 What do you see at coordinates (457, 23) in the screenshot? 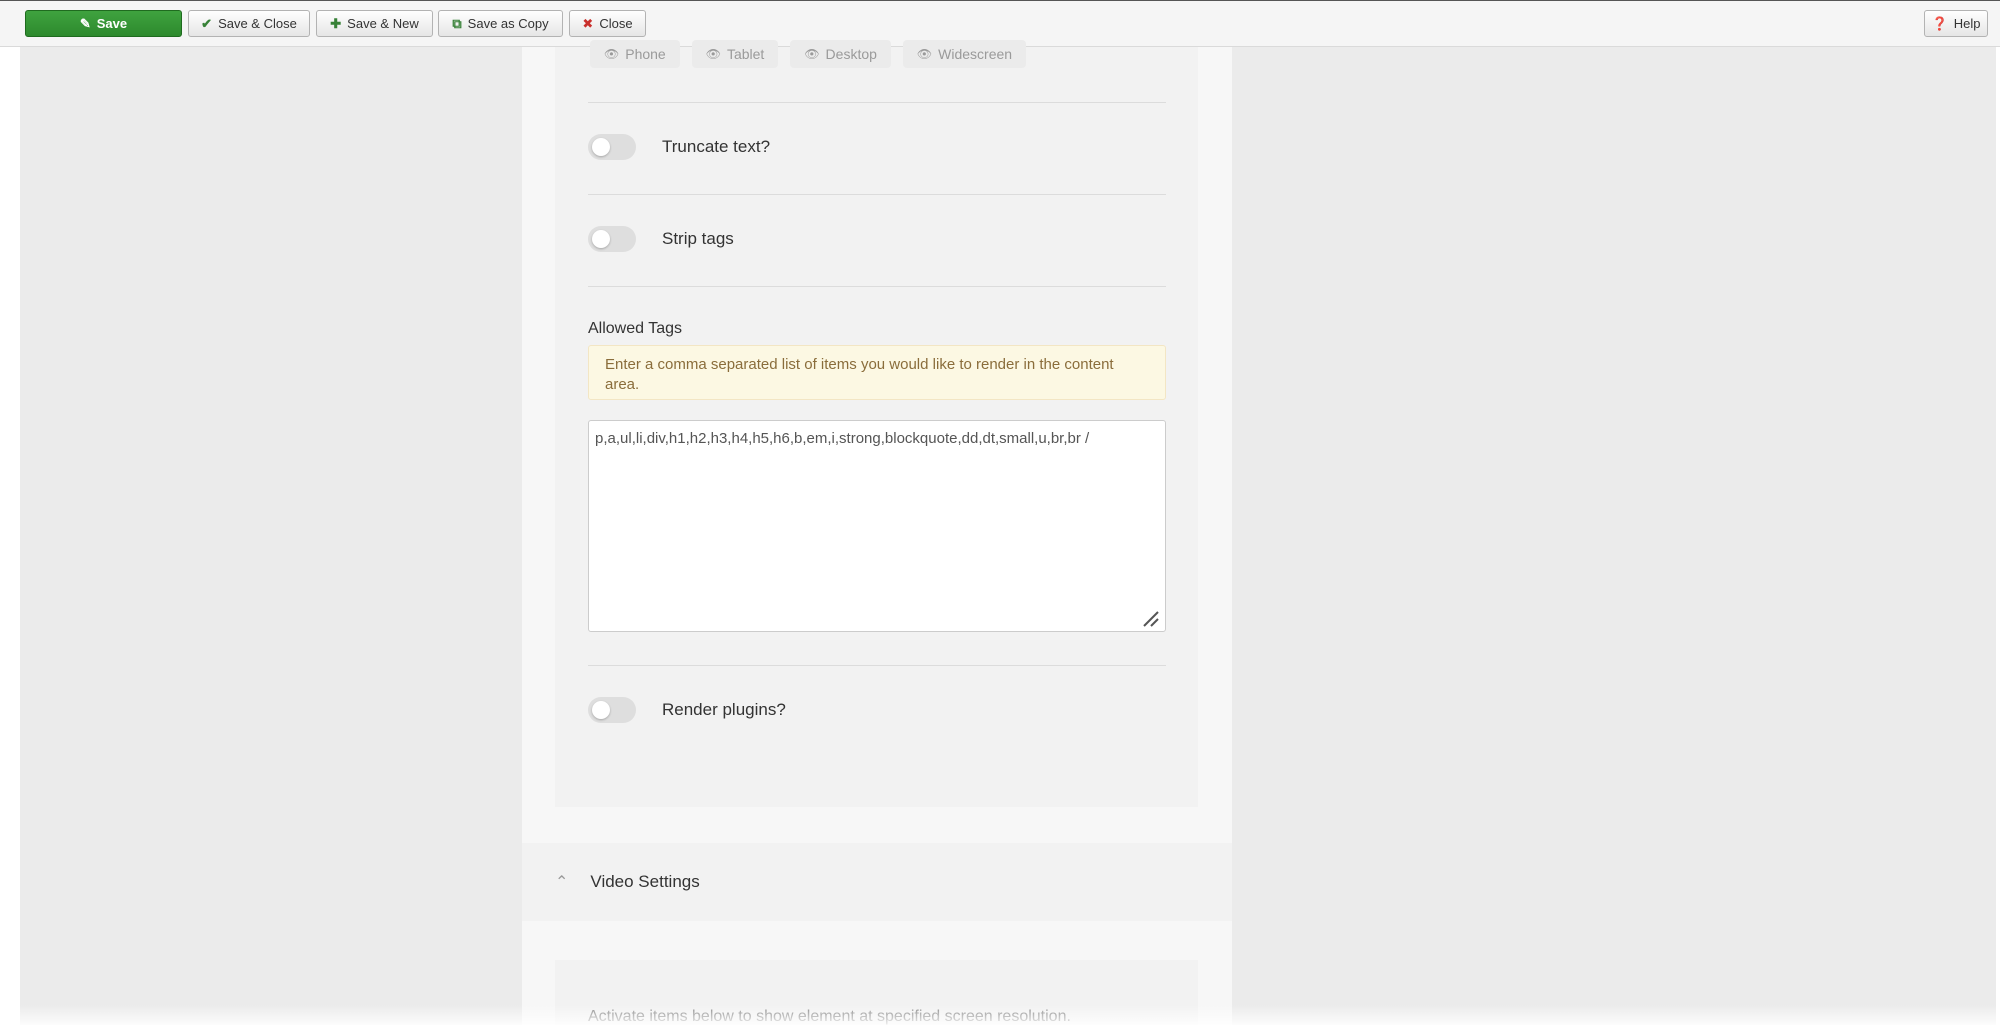
I see `copy-icon: ⧉` at bounding box center [457, 23].